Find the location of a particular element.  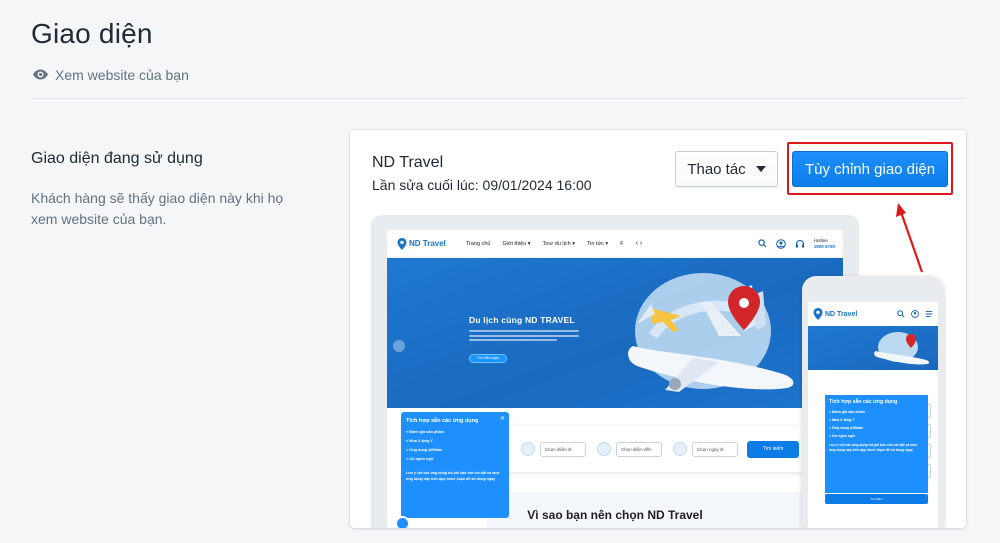

hotline-number: 1900 6750 is located at coordinates (824, 246).